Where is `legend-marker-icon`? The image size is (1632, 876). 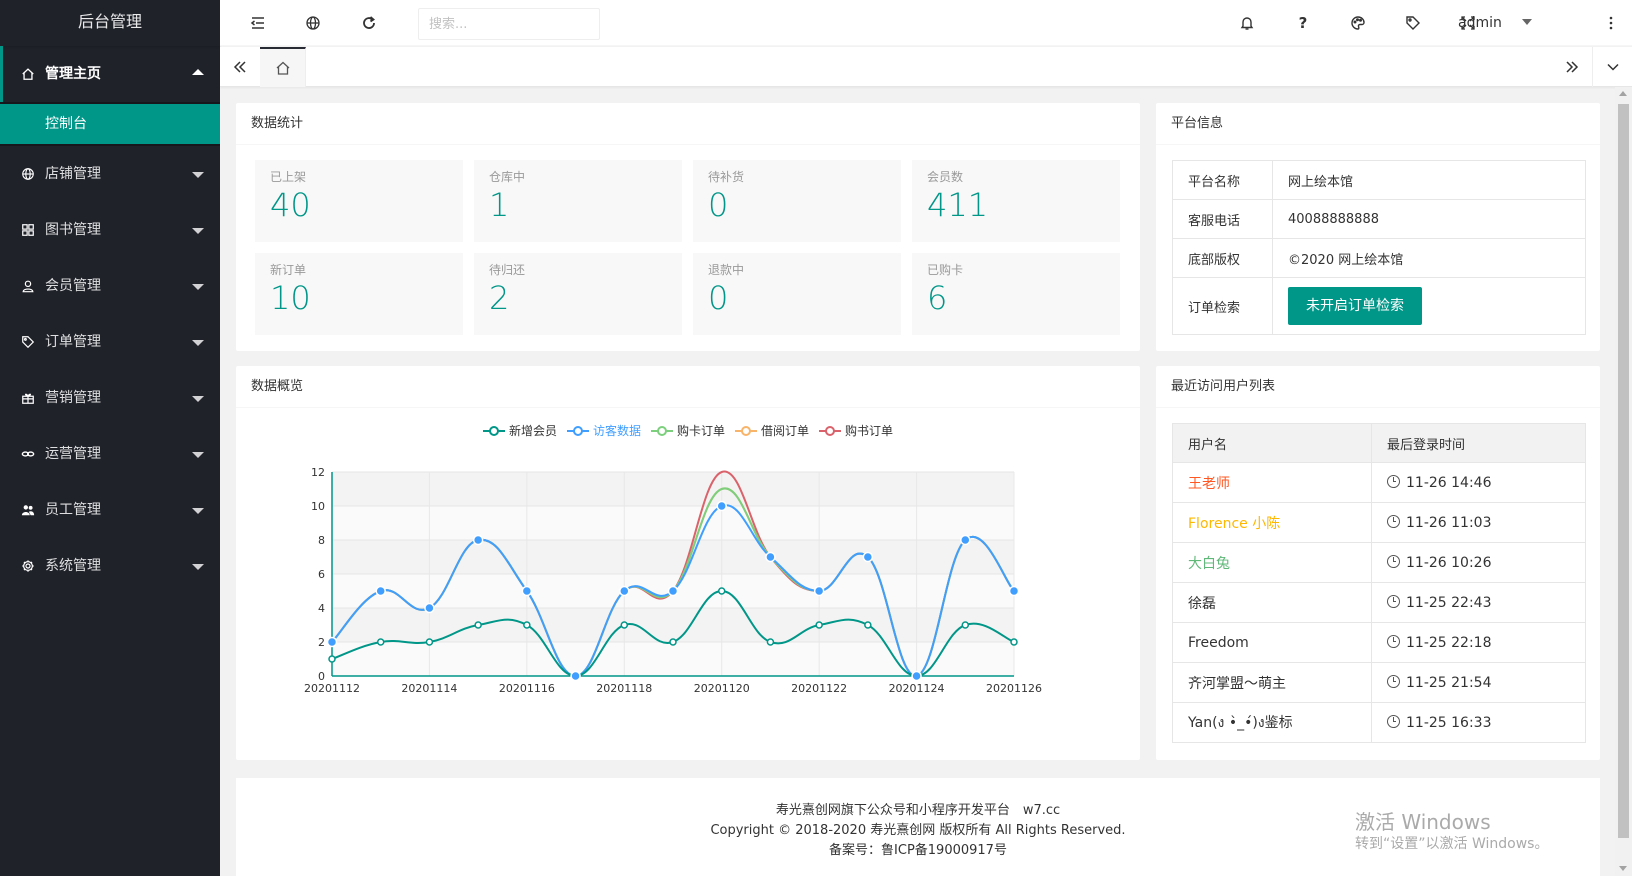 legend-marker-icon is located at coordinates (830, 430).